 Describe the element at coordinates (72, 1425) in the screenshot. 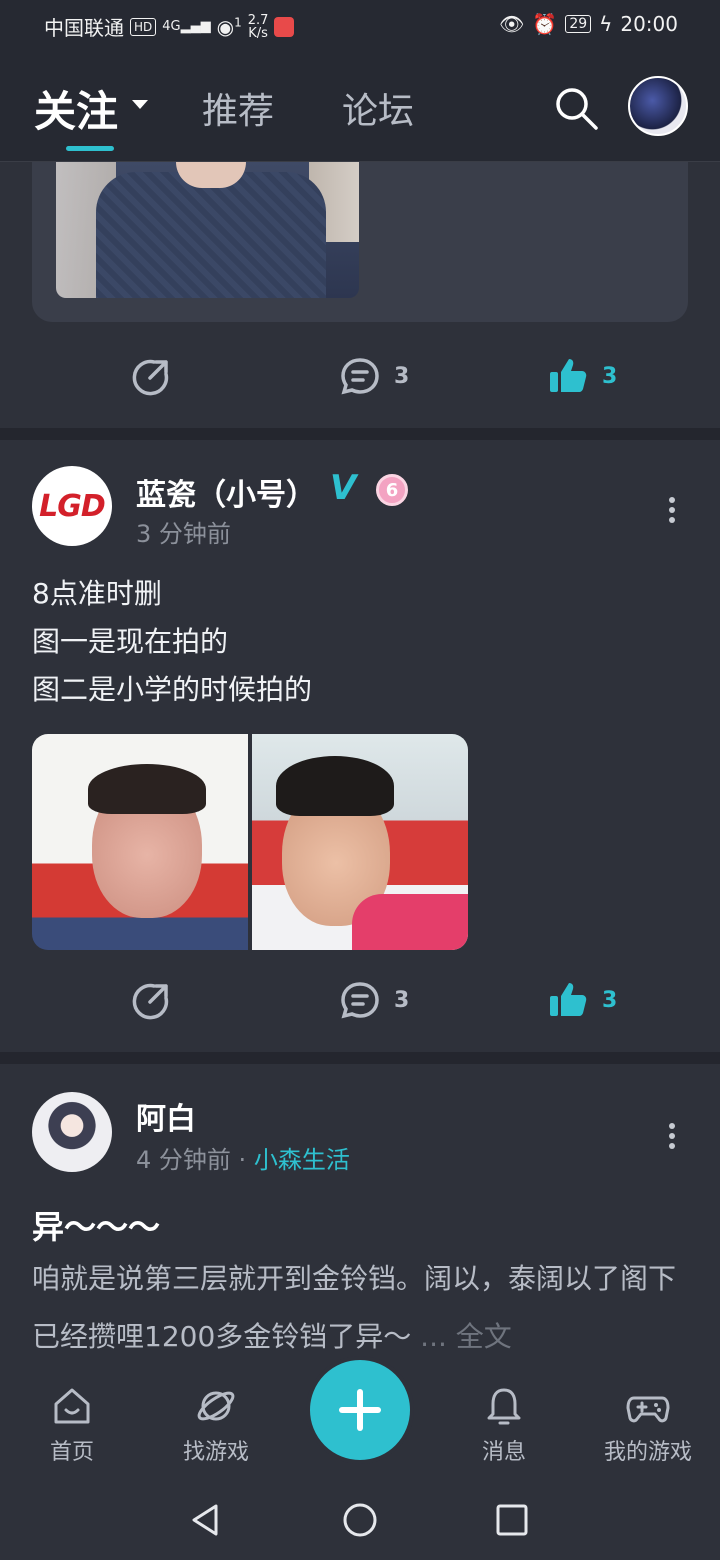

I see `nav-home: 首页` at that location.